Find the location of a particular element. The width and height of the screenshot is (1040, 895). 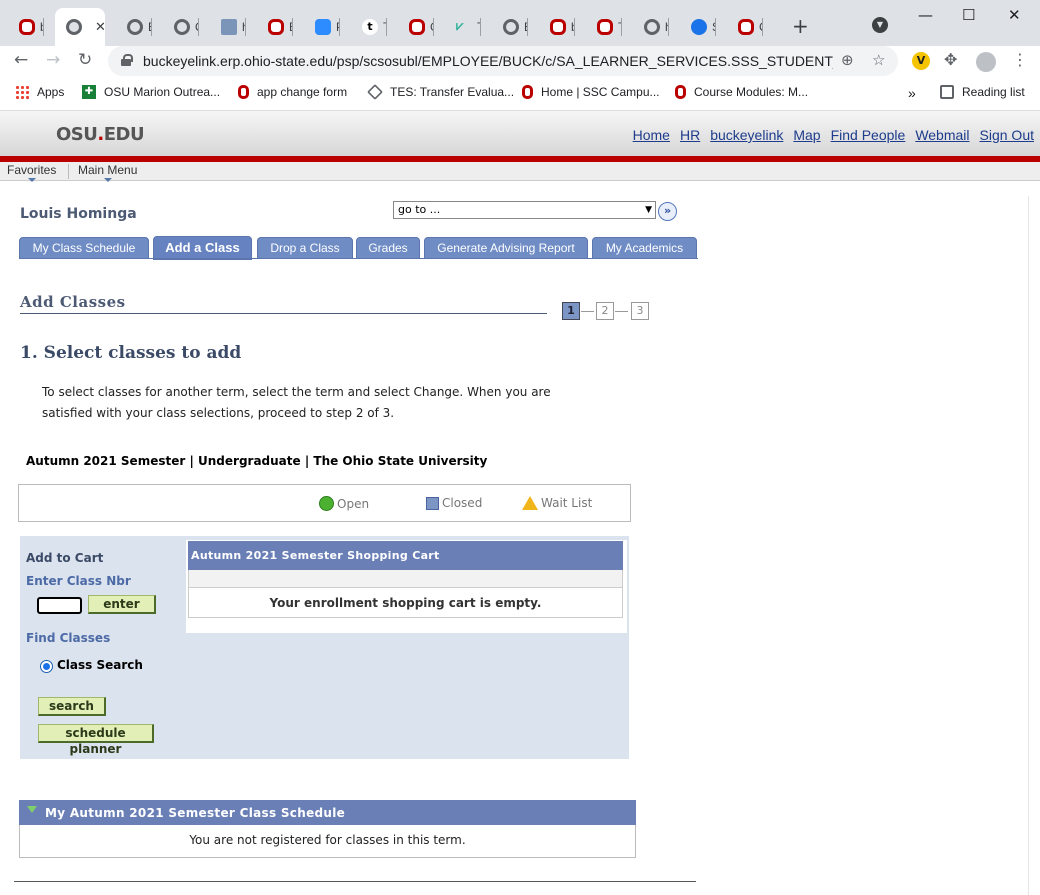

browser-tab: h✕ is located at coordinates (80, 27).